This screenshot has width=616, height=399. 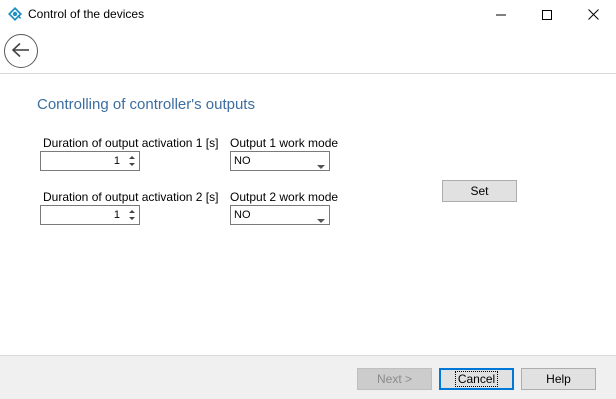 What do you see at coordinates (146, 104) in the screenshot?
I see `page-title: Controlling of controller's outputs` at bounding box center [146, 104].